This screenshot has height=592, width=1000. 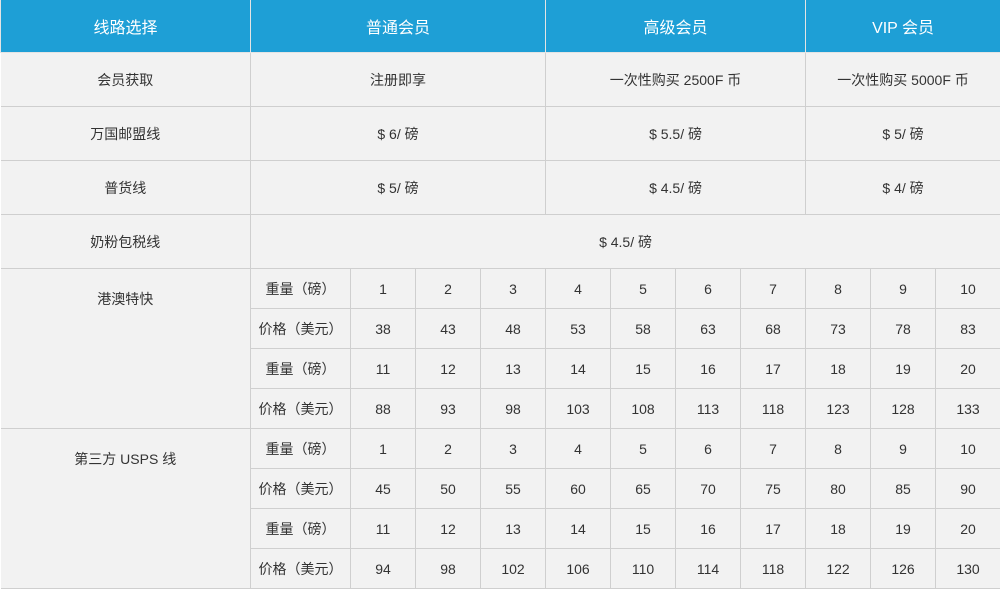 What do you see at coordinates (708, 568) in the screenshot?
I see `usps-cell: 114` at bounding box center [708, 568].